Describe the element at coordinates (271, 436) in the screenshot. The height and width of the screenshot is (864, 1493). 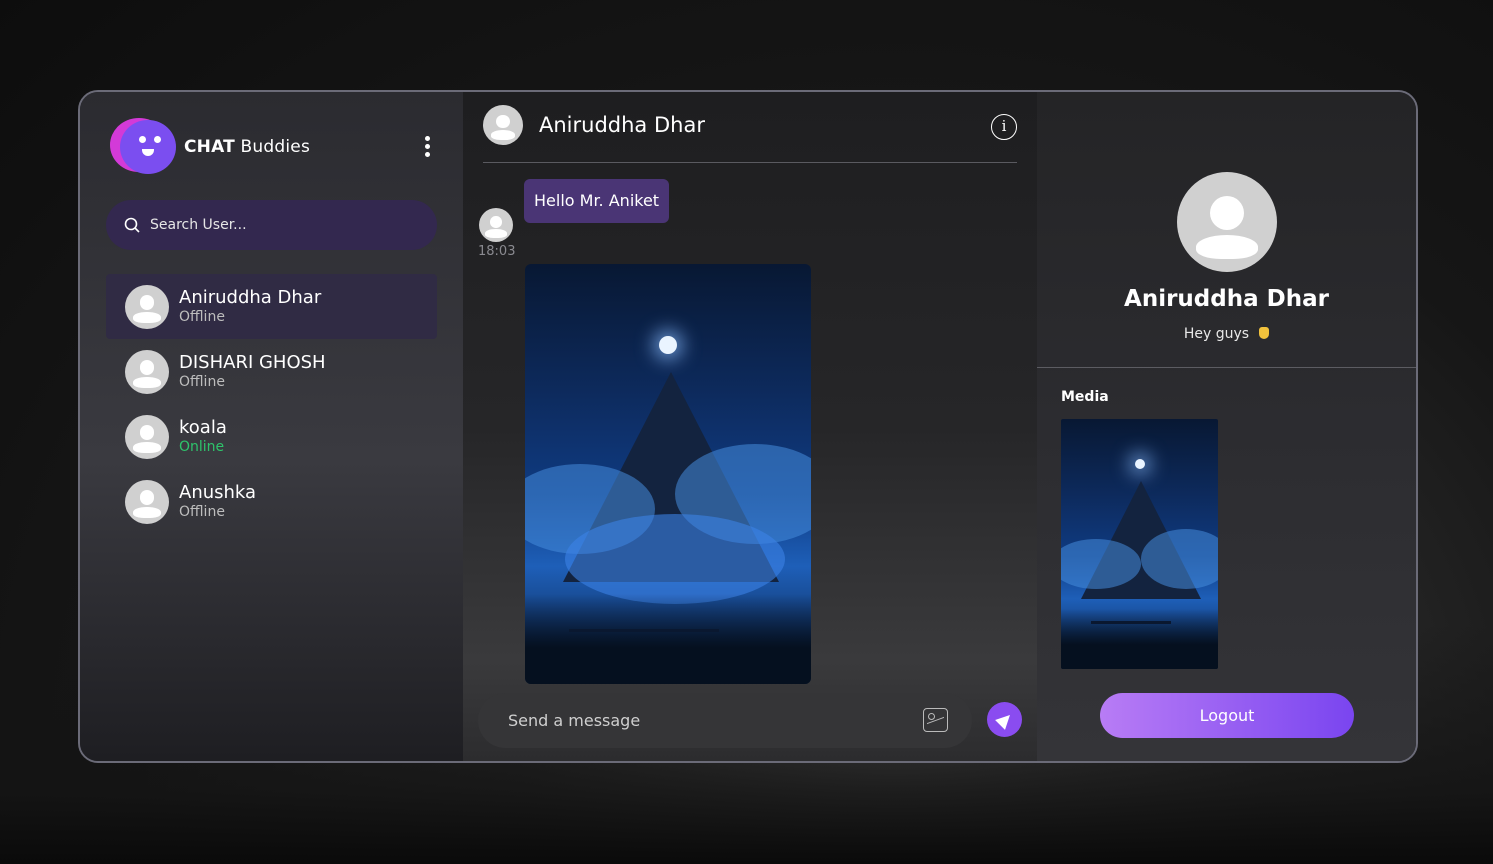
I see `contact-item: koala Online` at that location.